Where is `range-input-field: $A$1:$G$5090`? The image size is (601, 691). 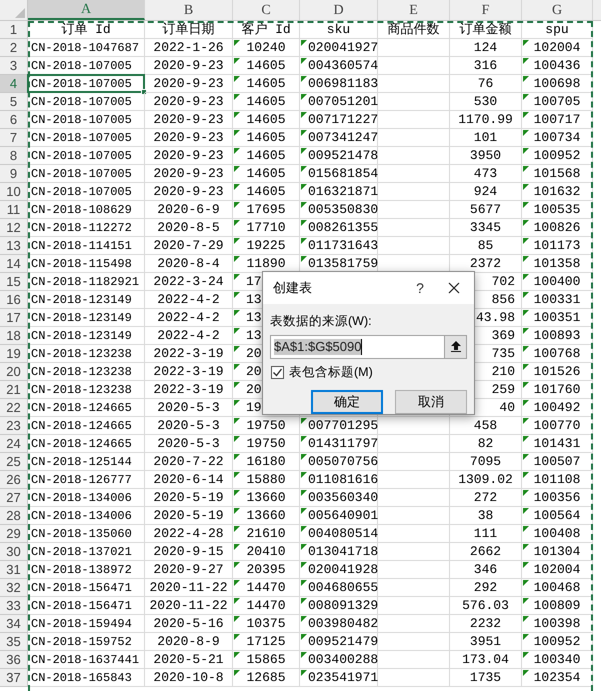
range-input-field: $A$1:$G$5090 is located at coordinates (368, 346).